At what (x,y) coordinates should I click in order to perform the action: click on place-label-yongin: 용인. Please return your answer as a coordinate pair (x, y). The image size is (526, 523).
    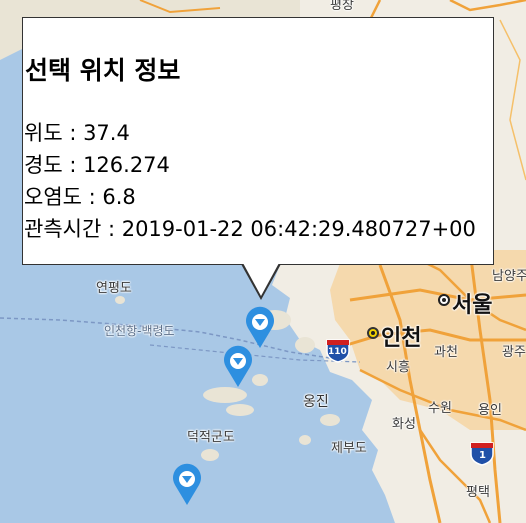
    Looking at the image, I should click on (490, 410).